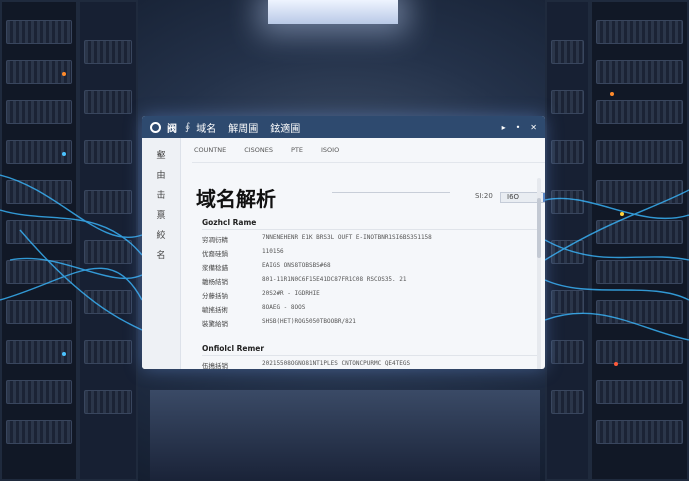 The height and width of the screenshot is (481, 689). What do you see at coordinates (172, 129) in the screenshot?
I see `app-name: 阀` at bounding box center [172, 129].